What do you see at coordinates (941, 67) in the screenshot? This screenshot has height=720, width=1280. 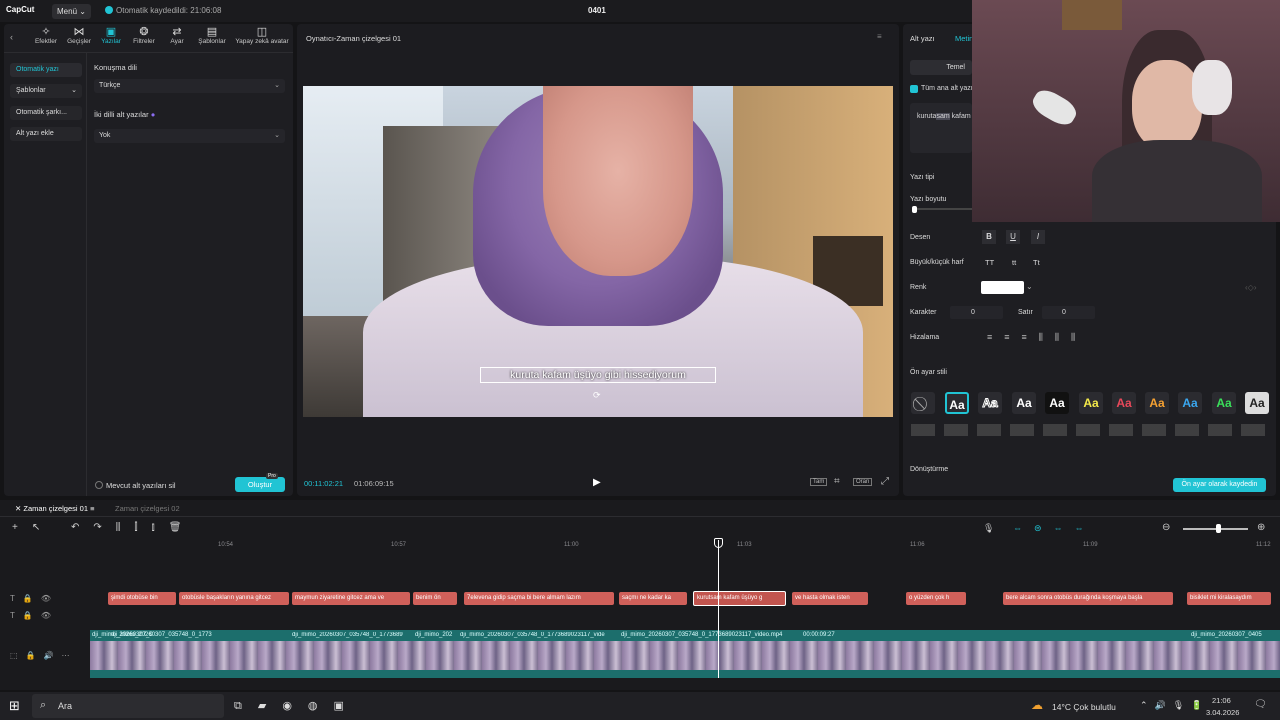 I see `basic-tab: Temel` at bounding box center [941, 67].